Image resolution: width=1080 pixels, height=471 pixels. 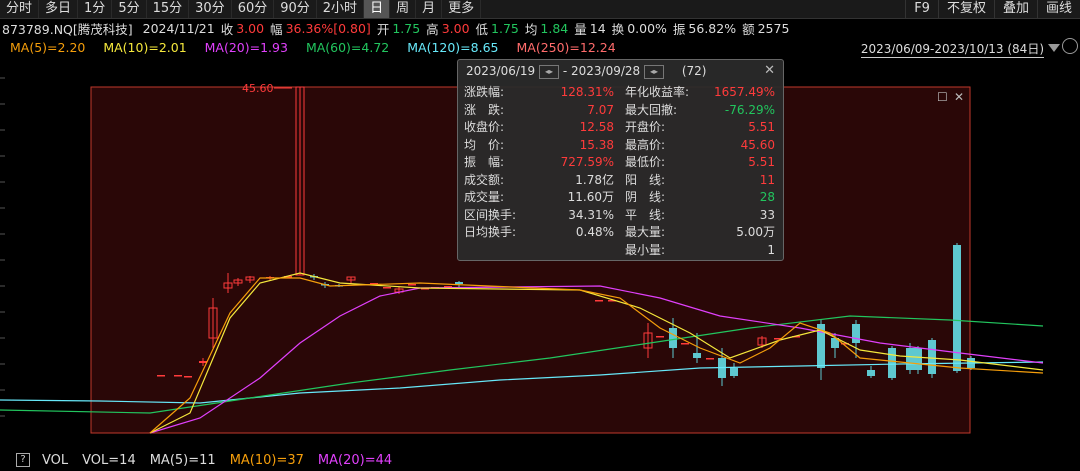 What do you see at coordinates (679, 29) in the screenshot?
I see `amp-label: 振` at bounding box center [679, 29].